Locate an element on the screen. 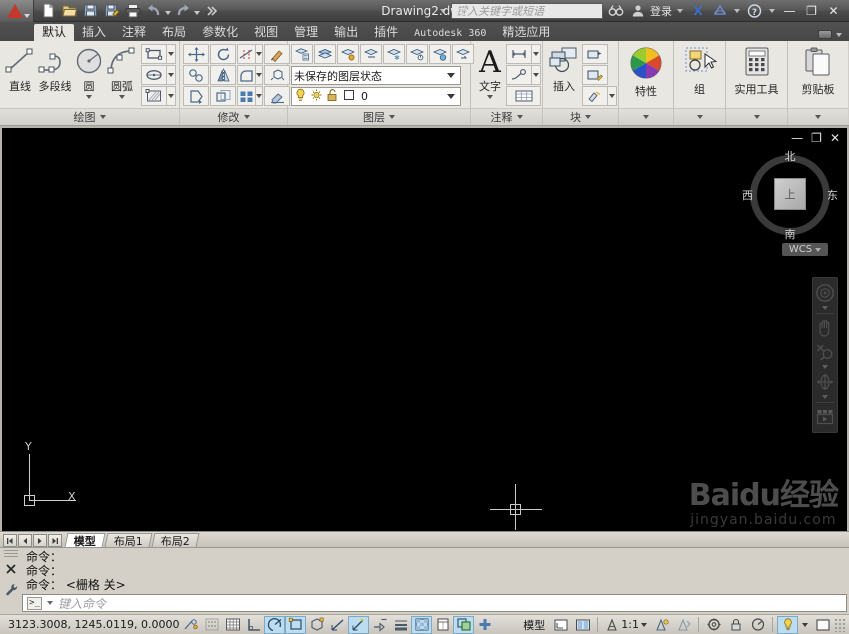  undo-dropdown-icon is located at coordinates (168, 12).